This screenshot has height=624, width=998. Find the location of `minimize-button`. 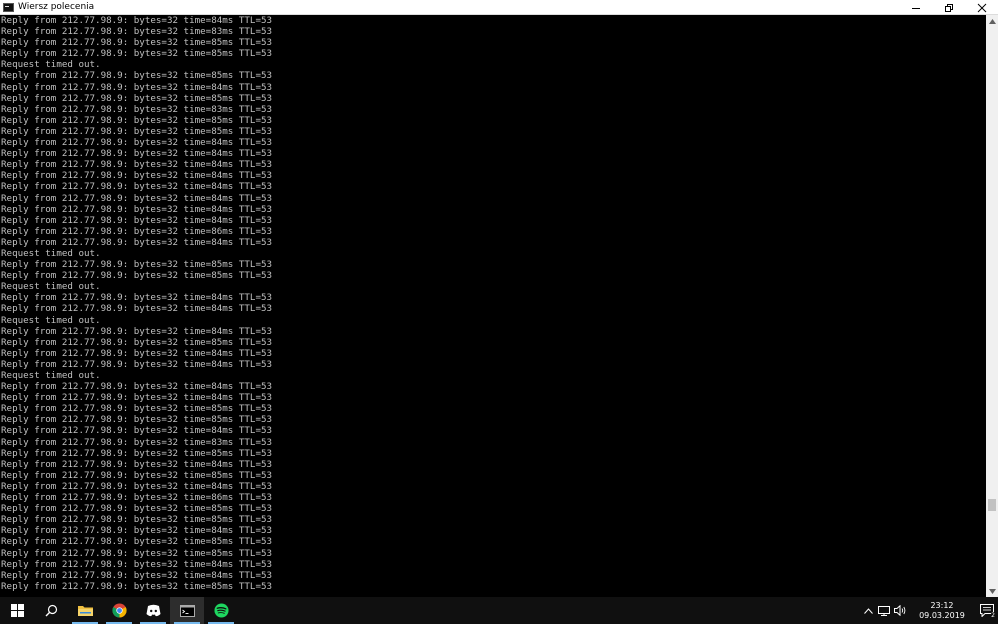

minimize-button is located at coordinates (915, 7).